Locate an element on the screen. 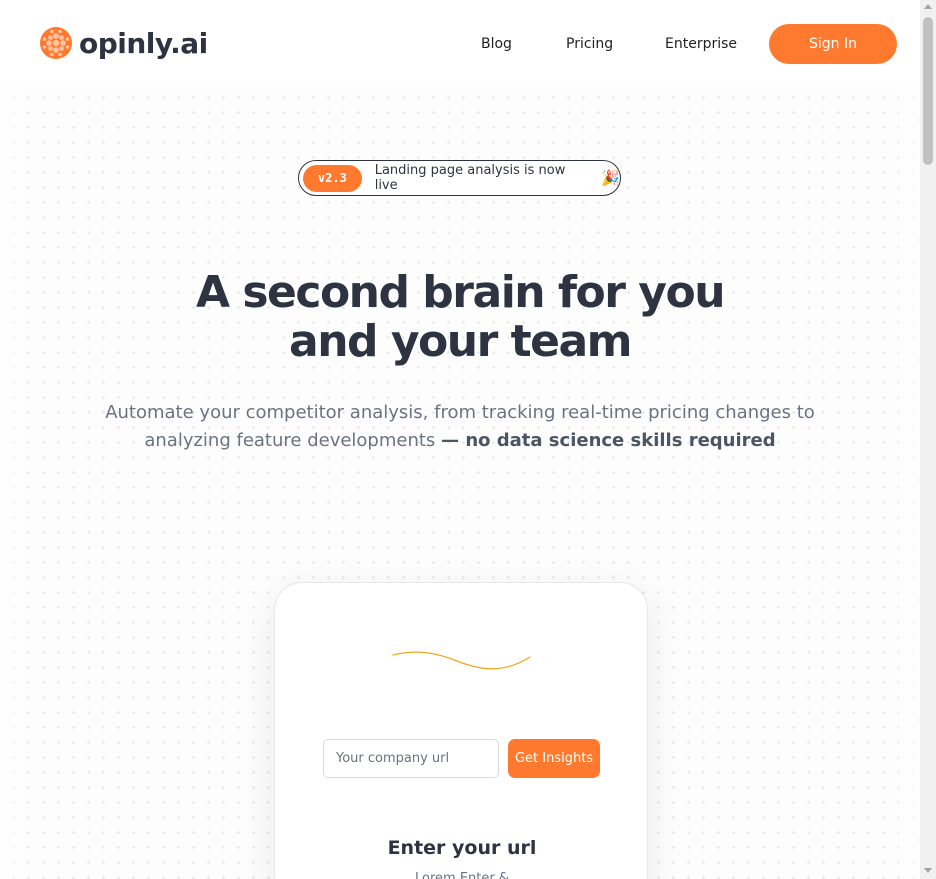  hero-title-line-1: A second brain for you is located at coordinates (460, 292).